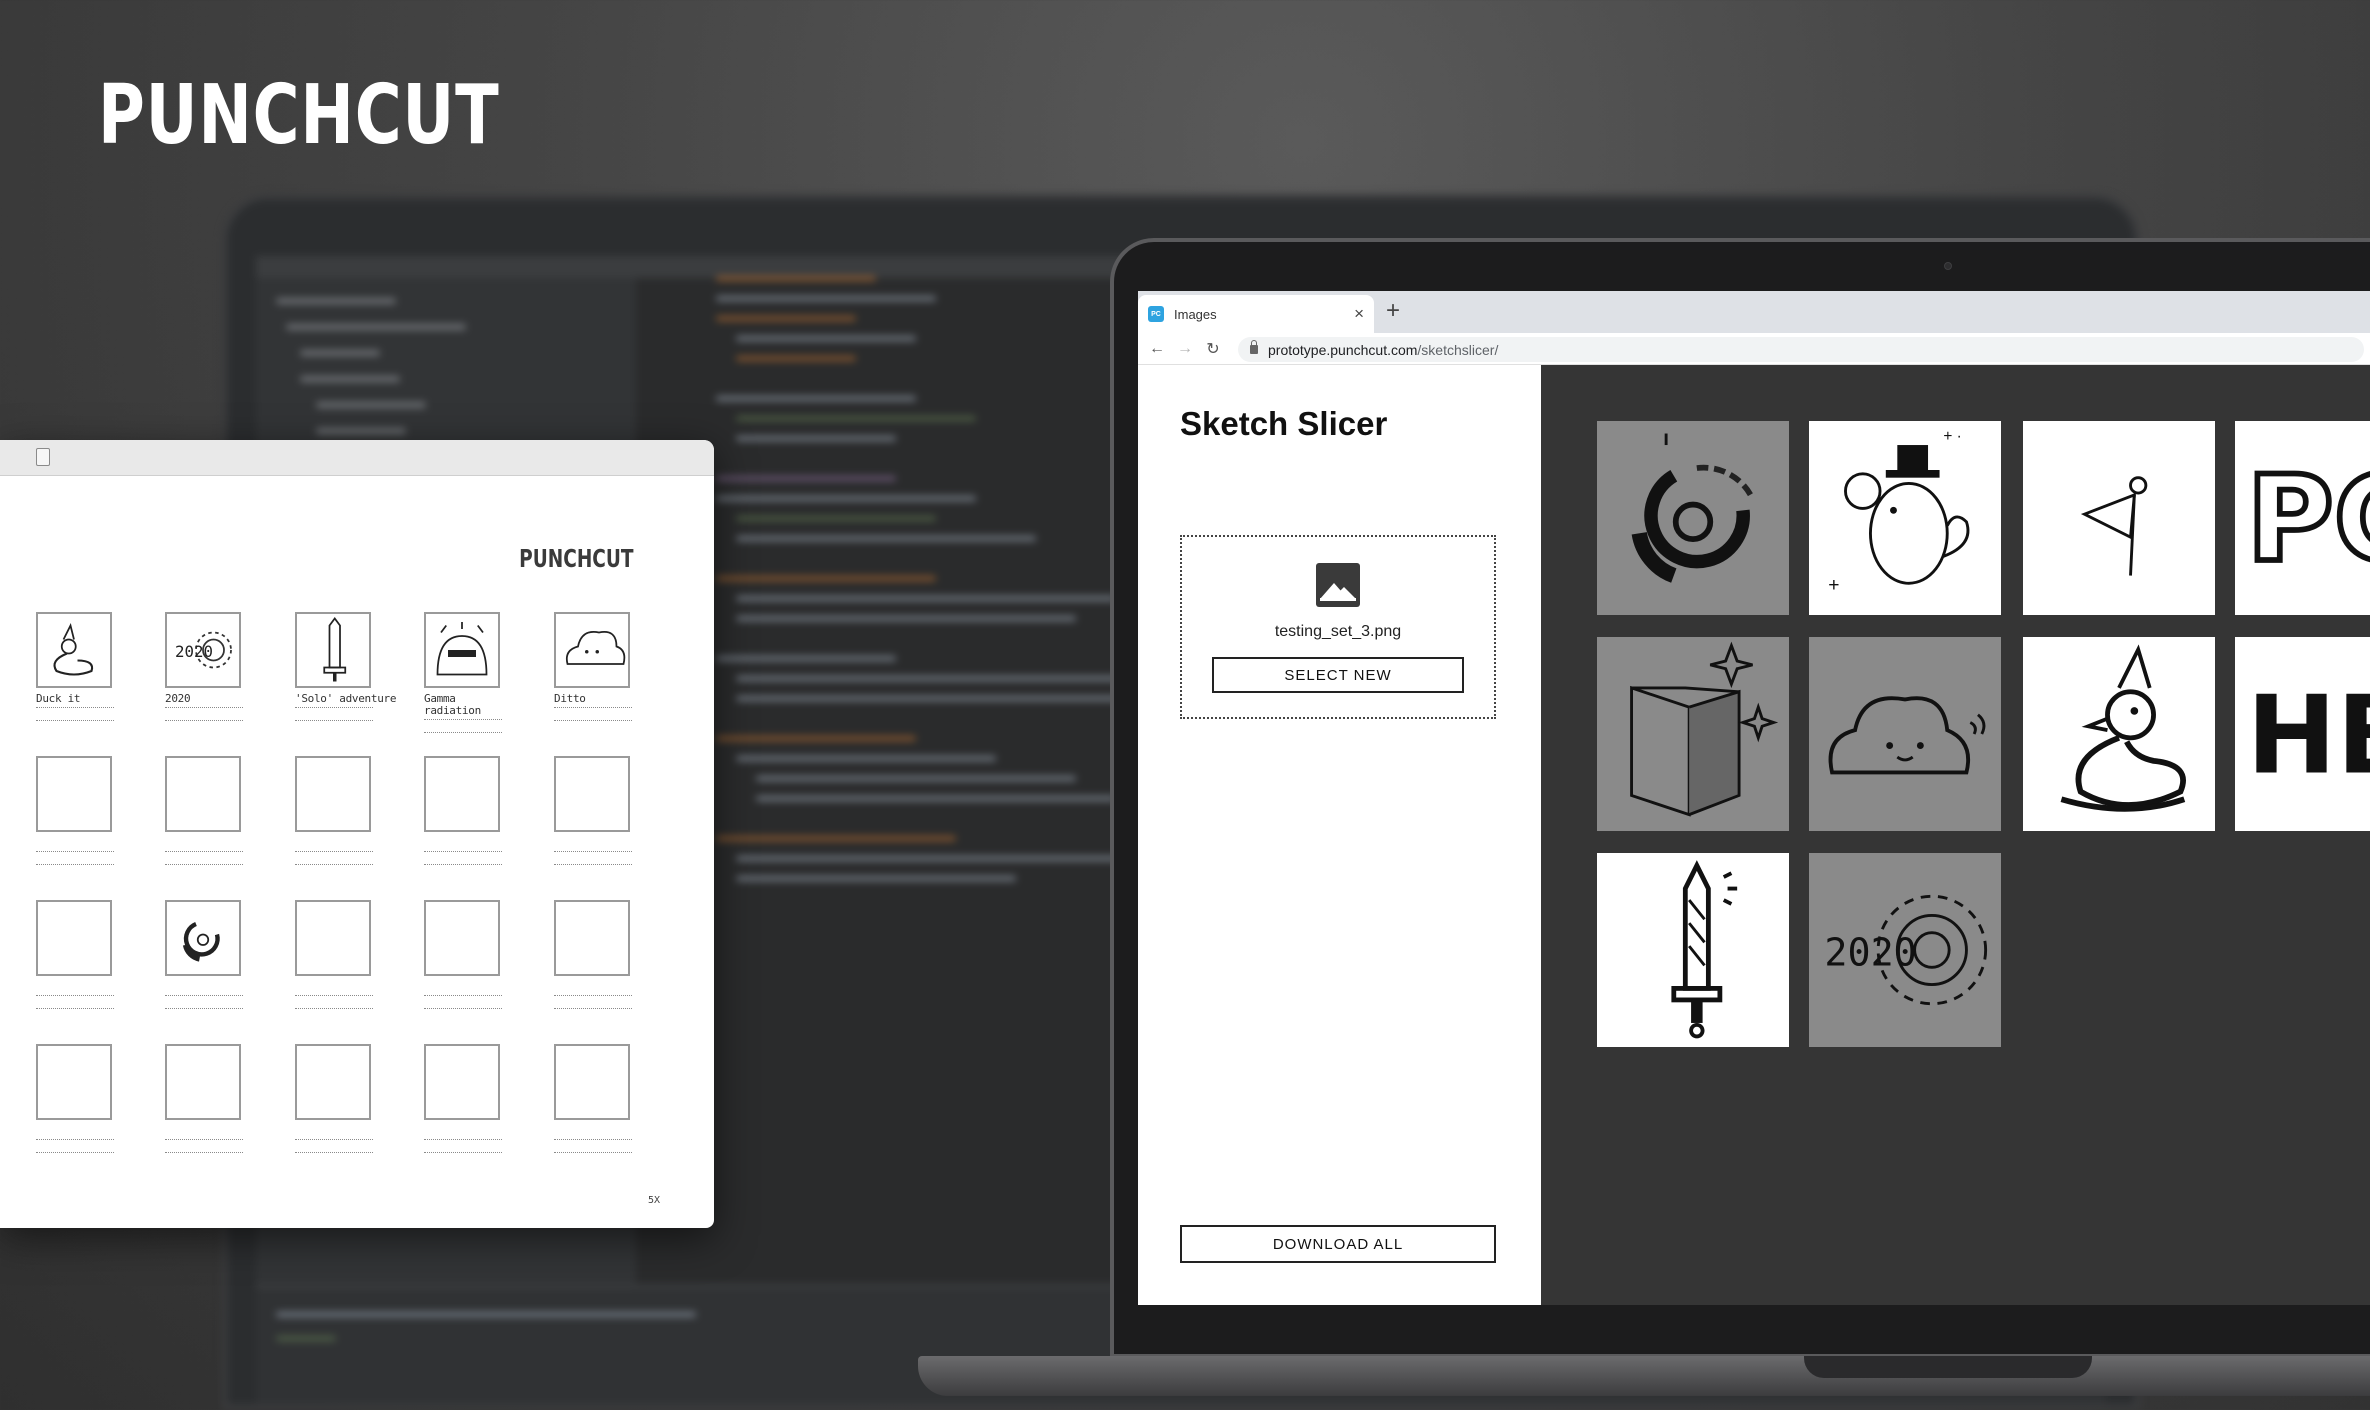 The height and width of the screenshot is (1410, 2370). What do you see at coordinates (2123, 728) in the screenshot?
I see `duck-party-hat-sketch-icon` at bounding box center [2123, 728].